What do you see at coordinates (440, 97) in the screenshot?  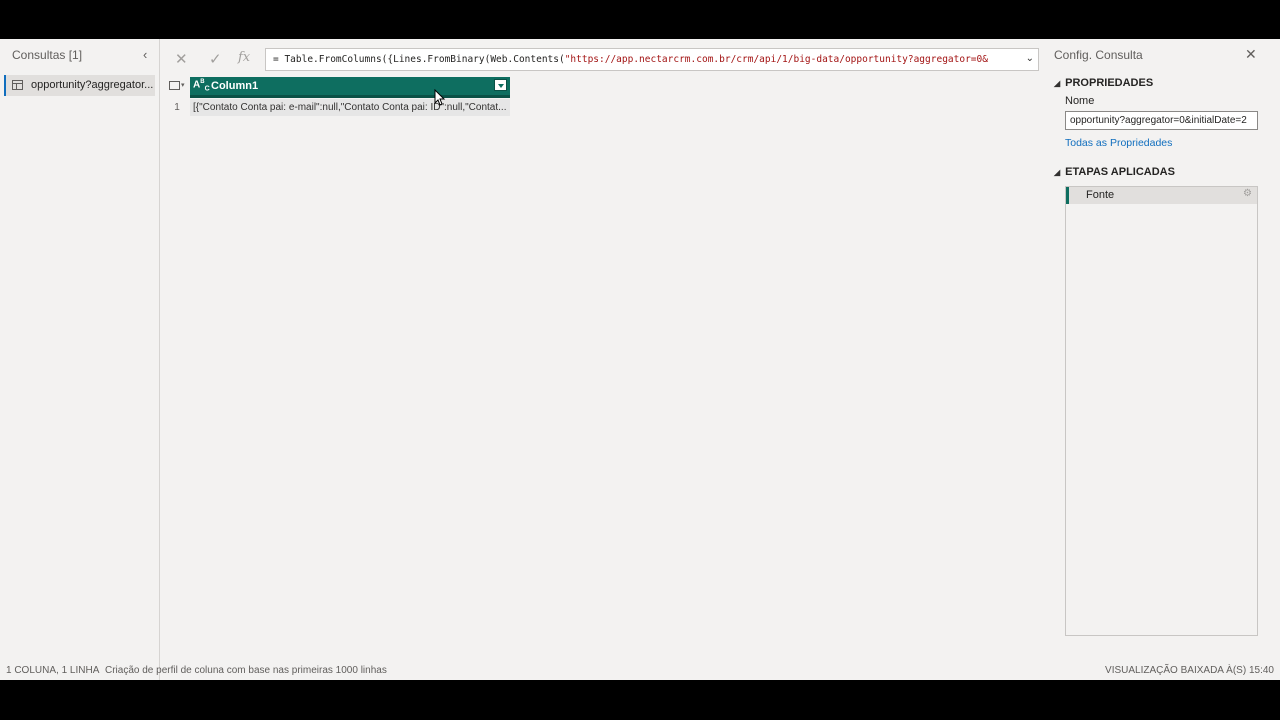 I see `mouse-pointer-icon` at bounding box center [440, 97].